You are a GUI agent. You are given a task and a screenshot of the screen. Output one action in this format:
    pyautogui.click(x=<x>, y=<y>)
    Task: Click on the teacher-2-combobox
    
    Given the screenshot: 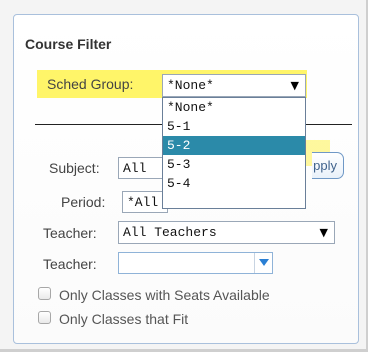 What is the action you would take?
    pyautogui.click(x=195, y=263)
    